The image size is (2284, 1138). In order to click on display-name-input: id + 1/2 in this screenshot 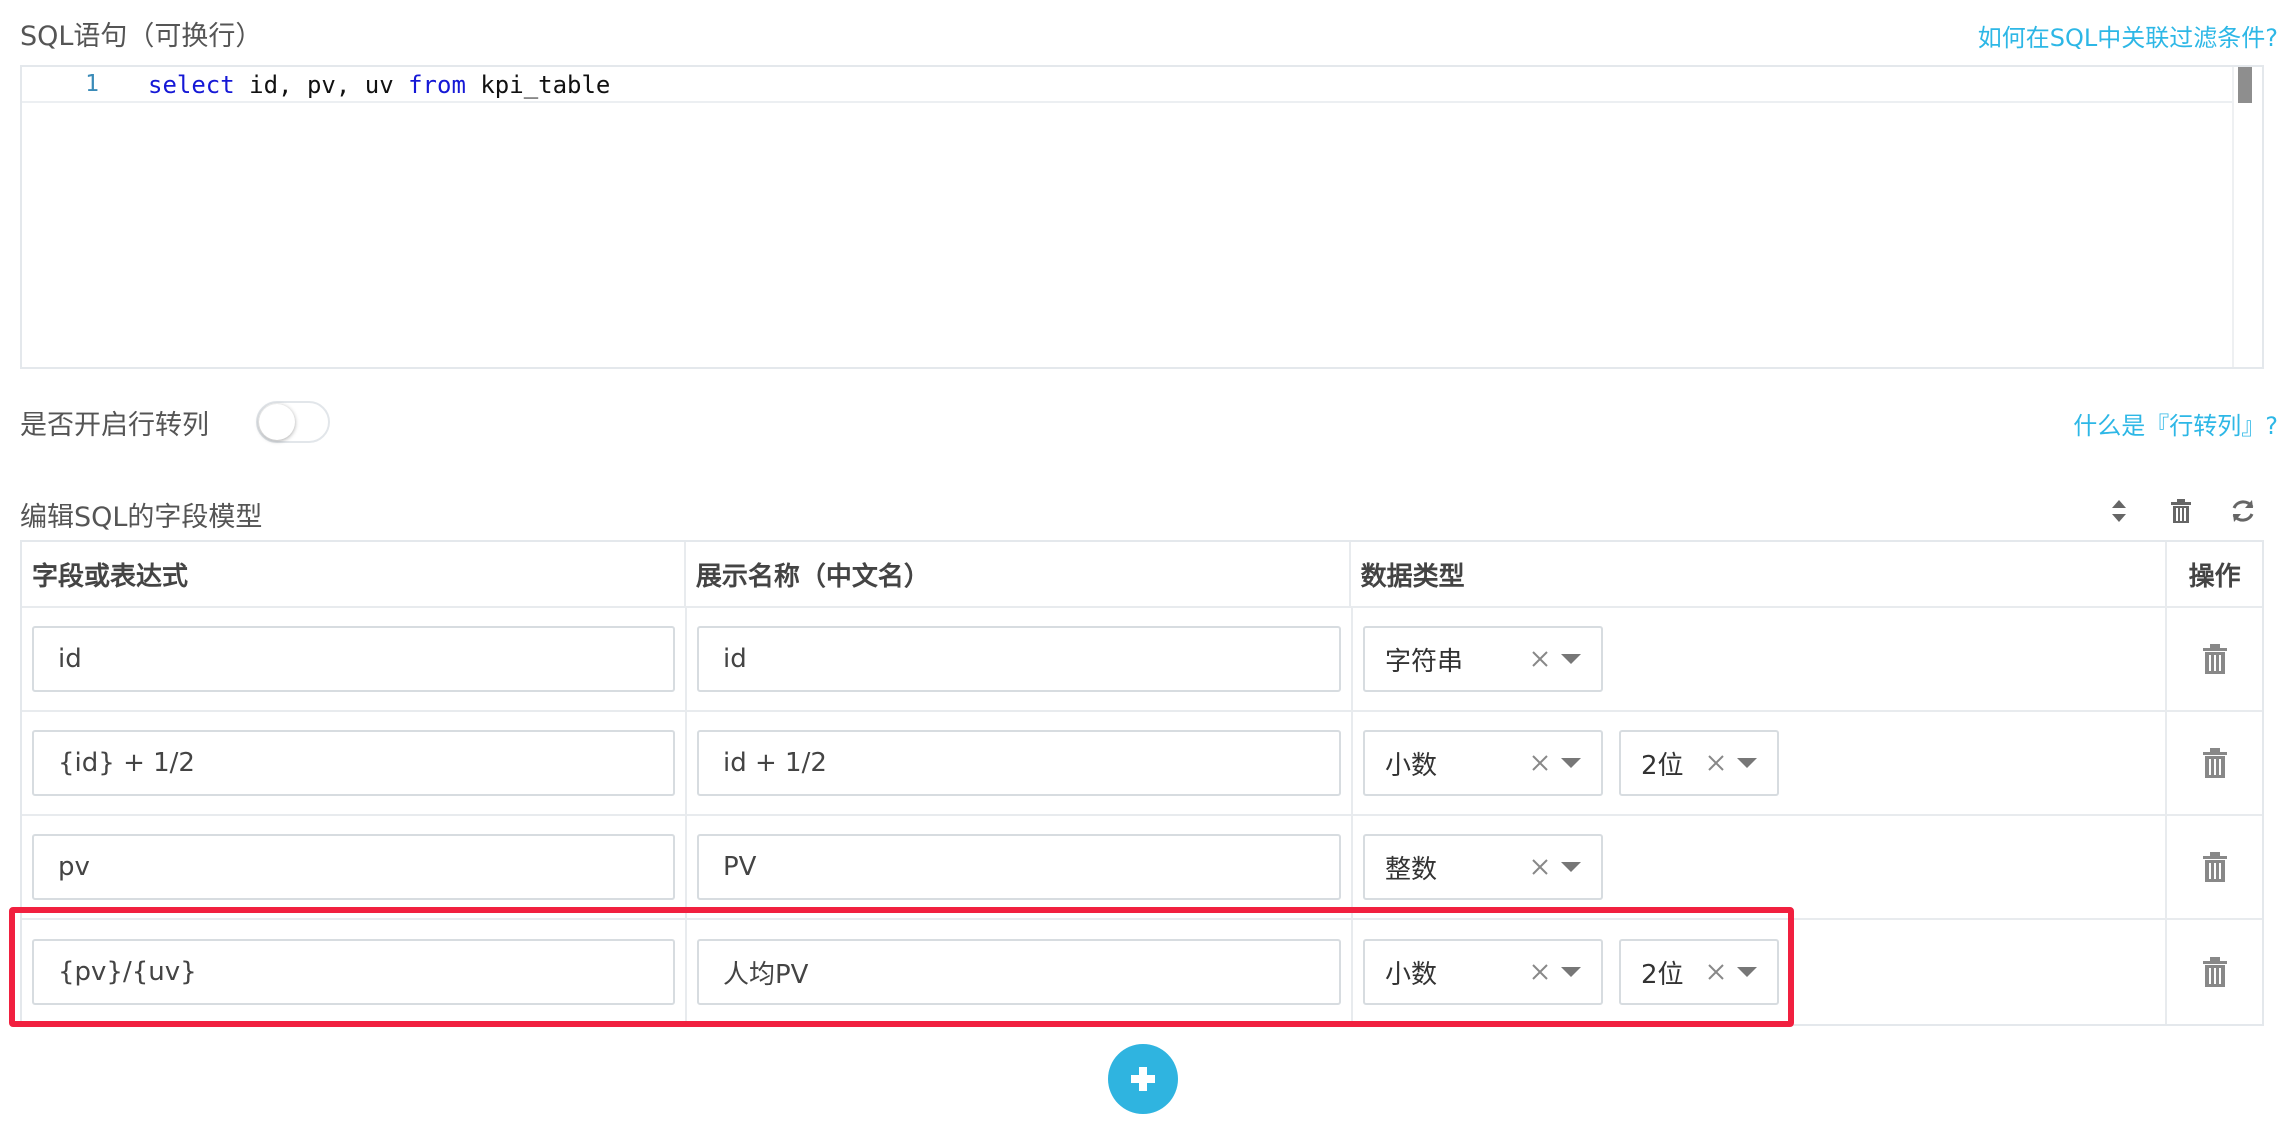, I will do `click(1019, 763)`.